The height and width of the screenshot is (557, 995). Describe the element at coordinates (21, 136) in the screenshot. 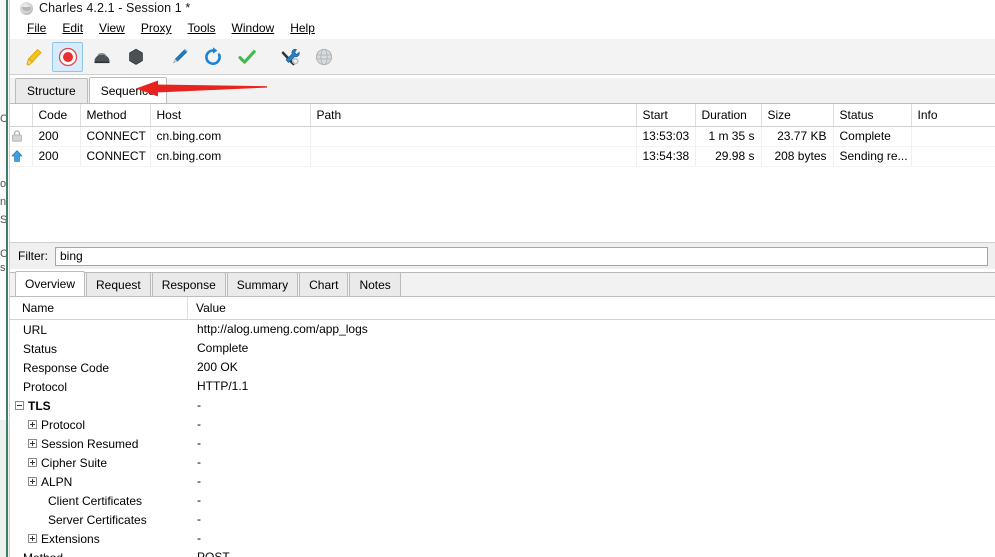

I see `row-status-icon-cell` at that location.